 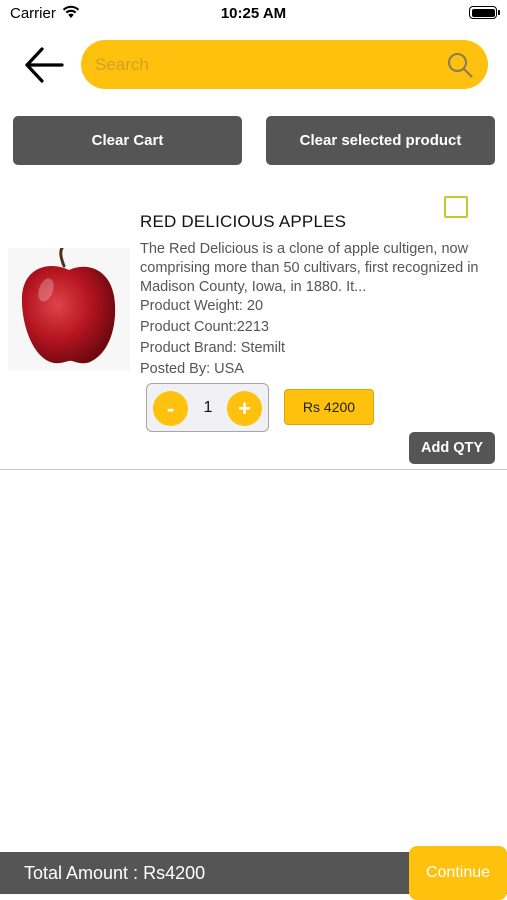 What do you see at coordinates (127, 140) in the screenshot?
I see `clear-cart-button: Clear Cart` at bounding box center [127, 140].